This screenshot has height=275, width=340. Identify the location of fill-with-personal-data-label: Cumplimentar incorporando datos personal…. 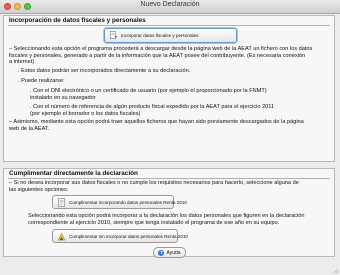
(128, 202).